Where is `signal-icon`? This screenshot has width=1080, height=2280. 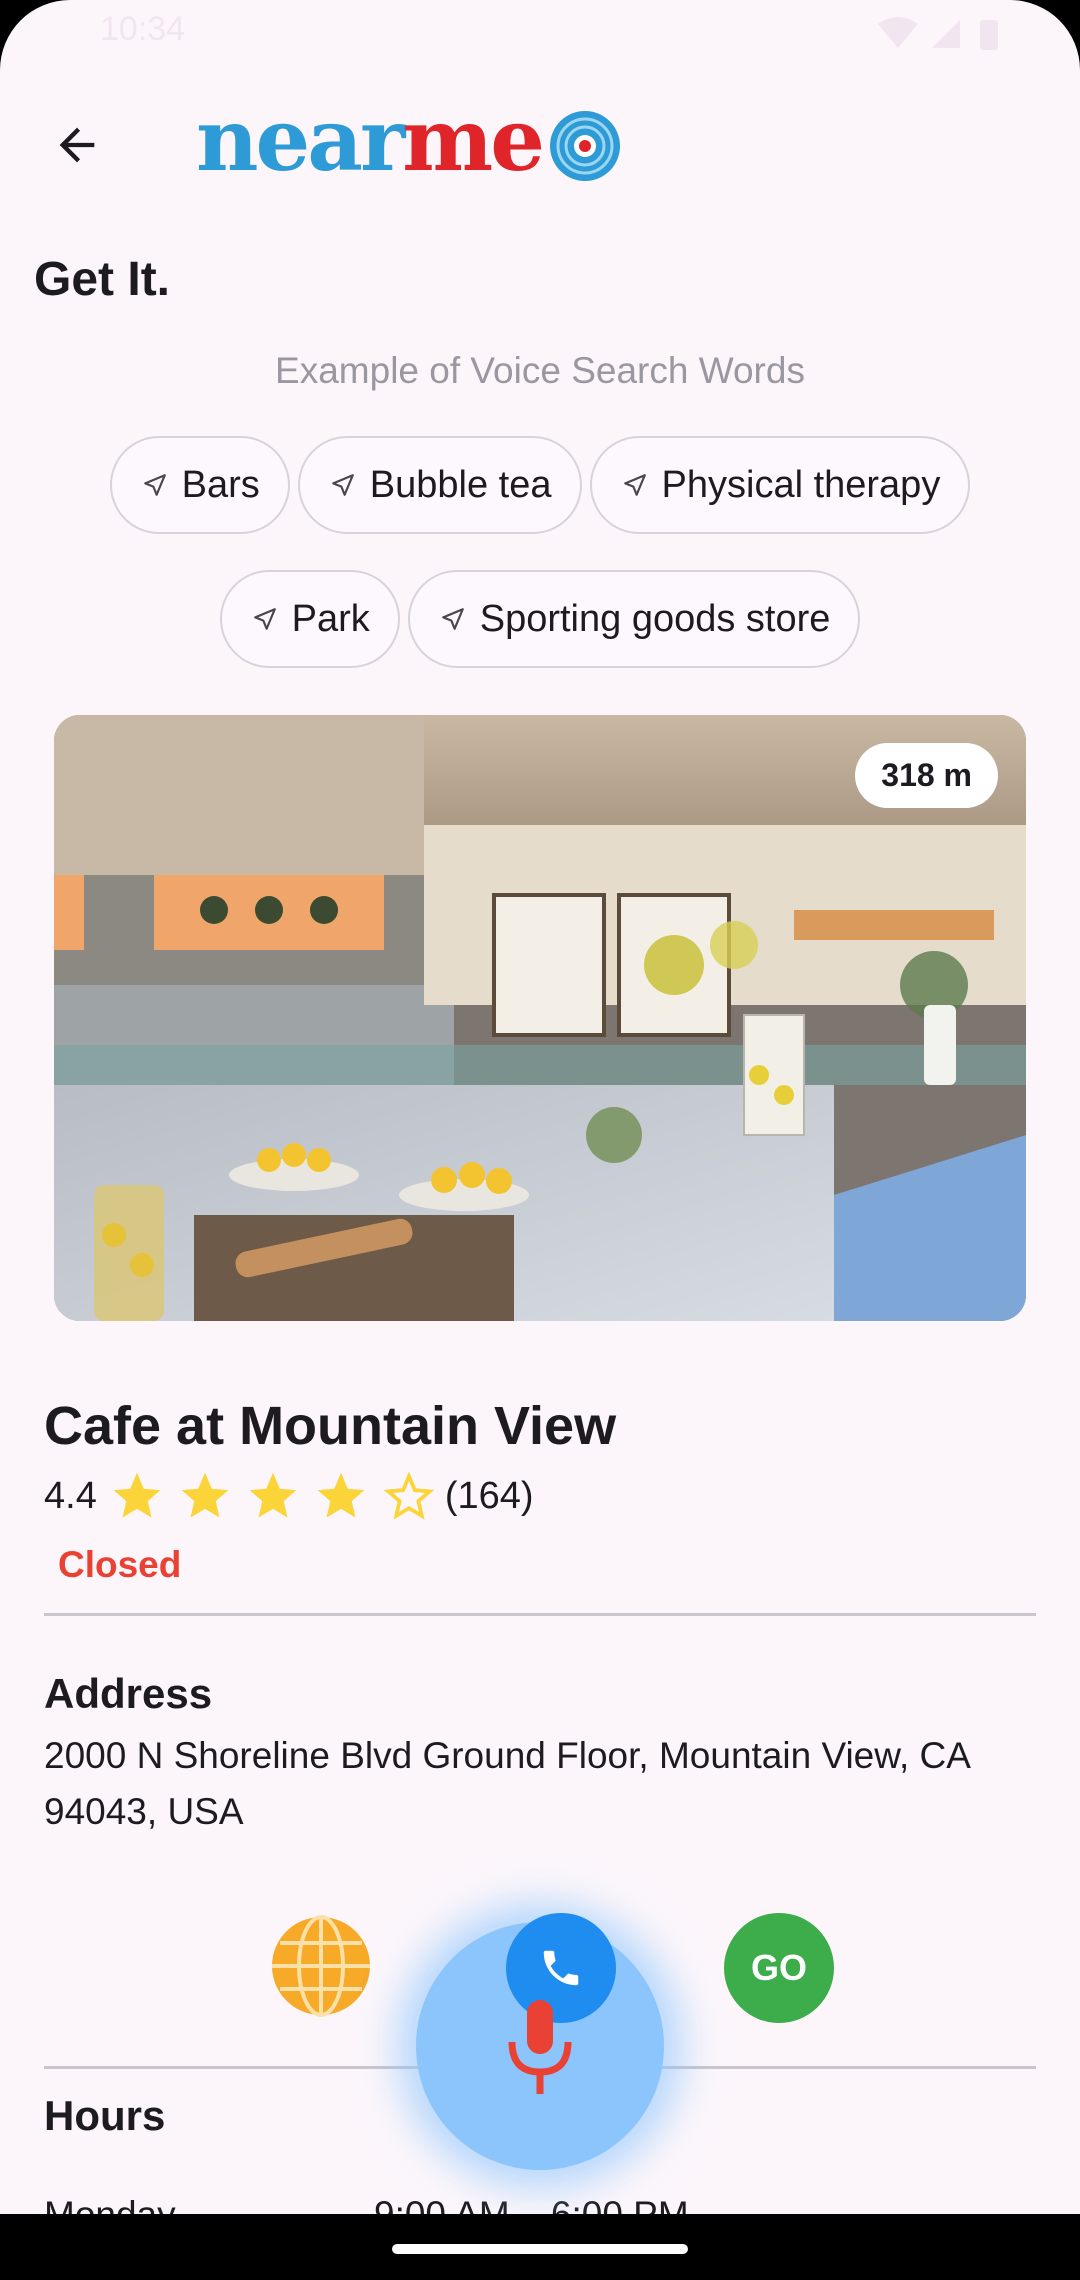
signal-icon is located at coordinates (946, 34).